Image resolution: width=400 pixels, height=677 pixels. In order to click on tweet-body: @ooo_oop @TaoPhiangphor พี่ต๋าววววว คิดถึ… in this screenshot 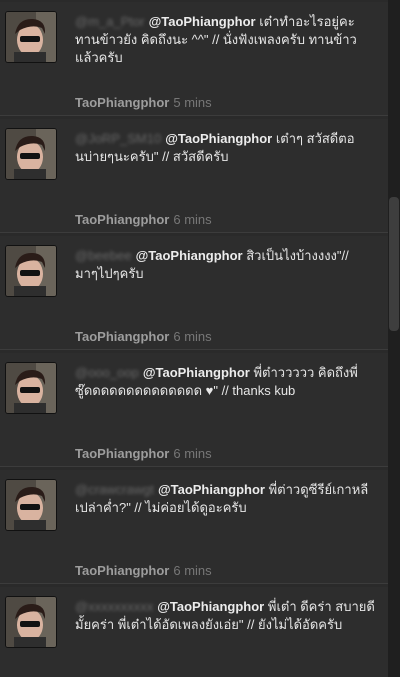, I will do `click(225, 382)`.